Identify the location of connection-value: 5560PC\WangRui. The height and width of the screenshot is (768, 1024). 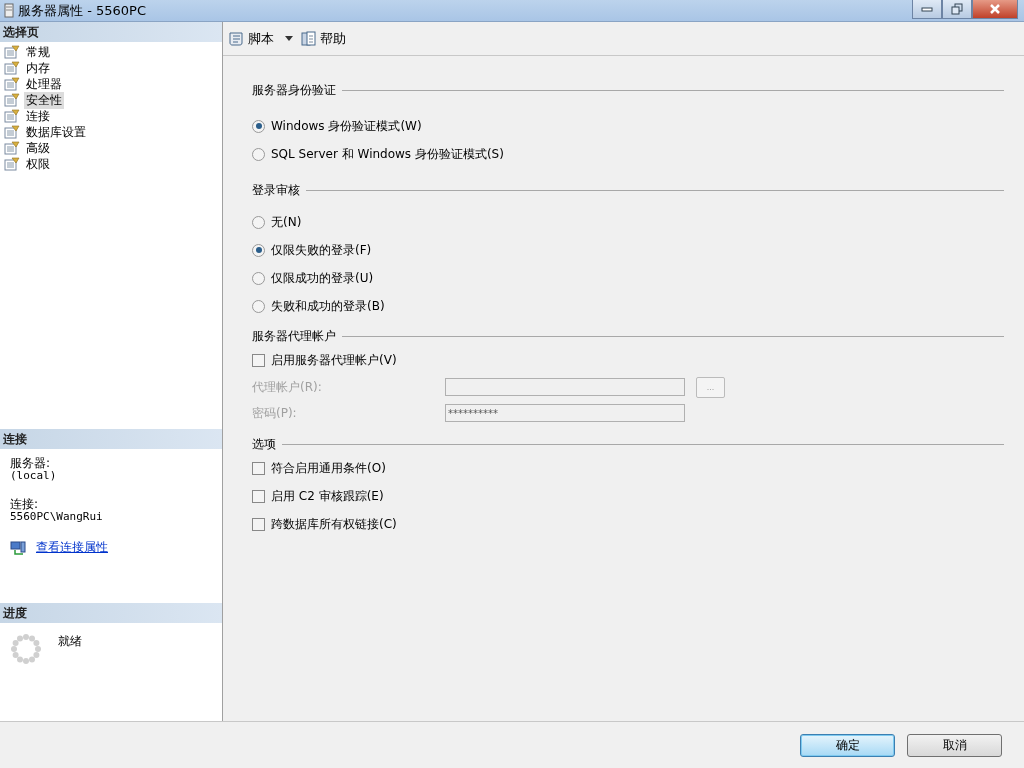
(57, 517).